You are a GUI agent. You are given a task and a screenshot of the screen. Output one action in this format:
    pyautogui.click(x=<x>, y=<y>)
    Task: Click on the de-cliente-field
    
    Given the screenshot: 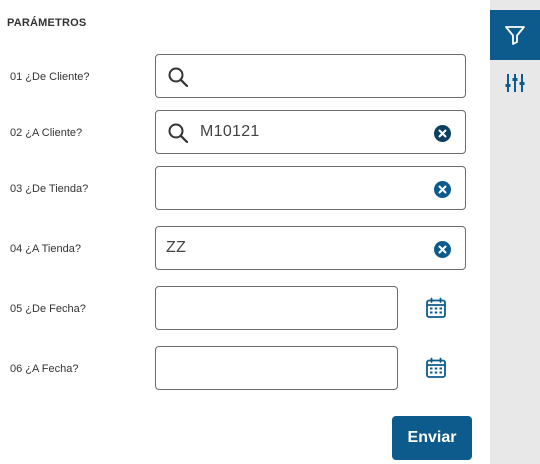 What is the action you would take?
    pyautogui.click(x=310, y=76)
    